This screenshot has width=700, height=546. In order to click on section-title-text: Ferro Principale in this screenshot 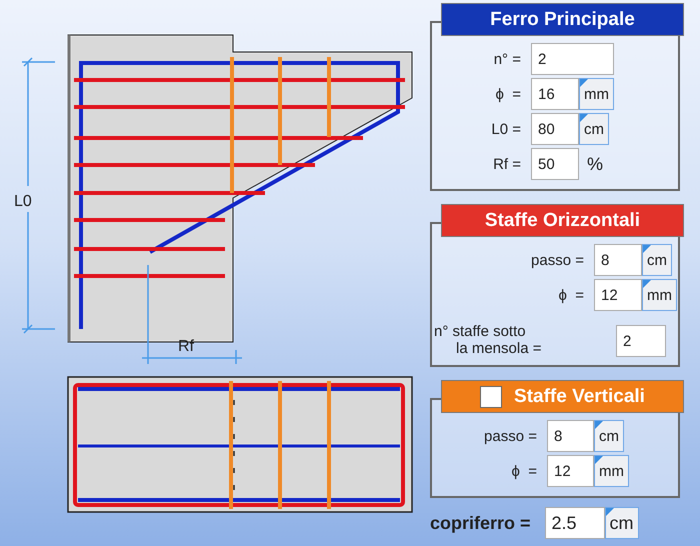, I will do `click(562, 19)`.